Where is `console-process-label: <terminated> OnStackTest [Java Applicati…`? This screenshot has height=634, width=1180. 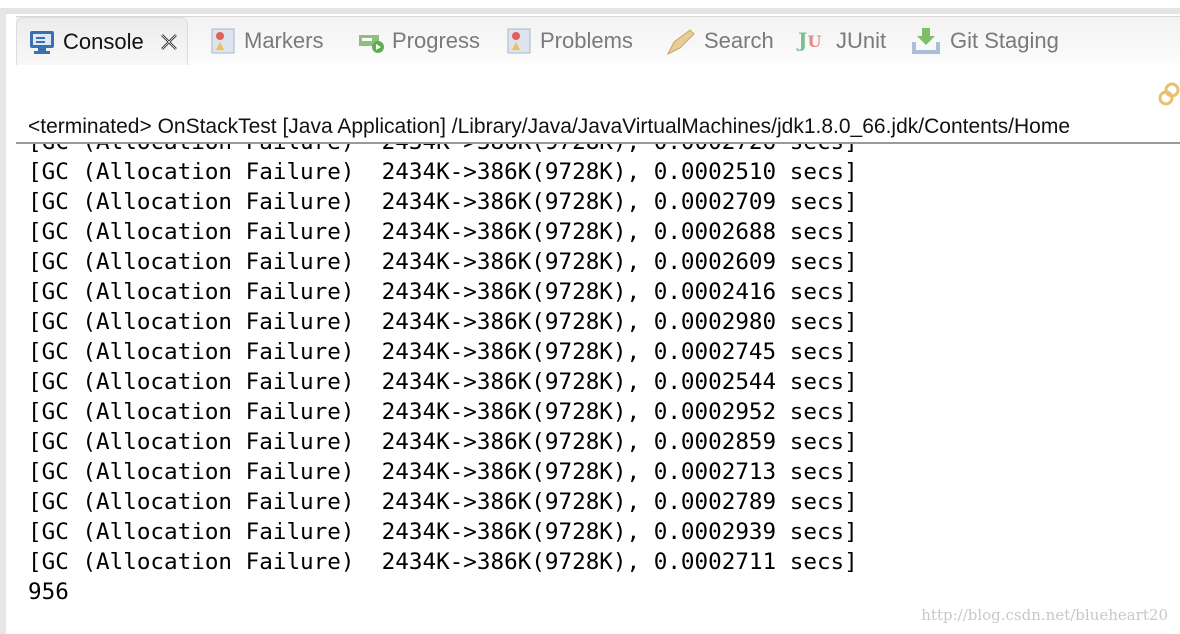 console-process-label: <terminated> OnStackTest [Java Applicati… is located at coordinates (549, 126).